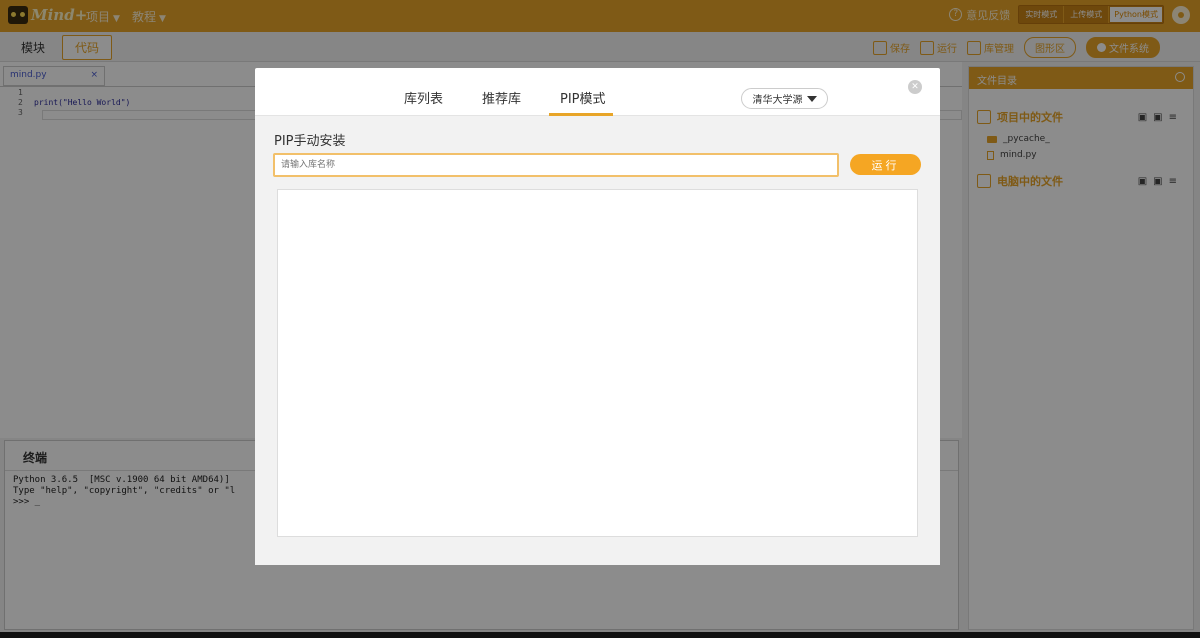  I want to click on tab-recommended: 推荐库, so click(501, 97).